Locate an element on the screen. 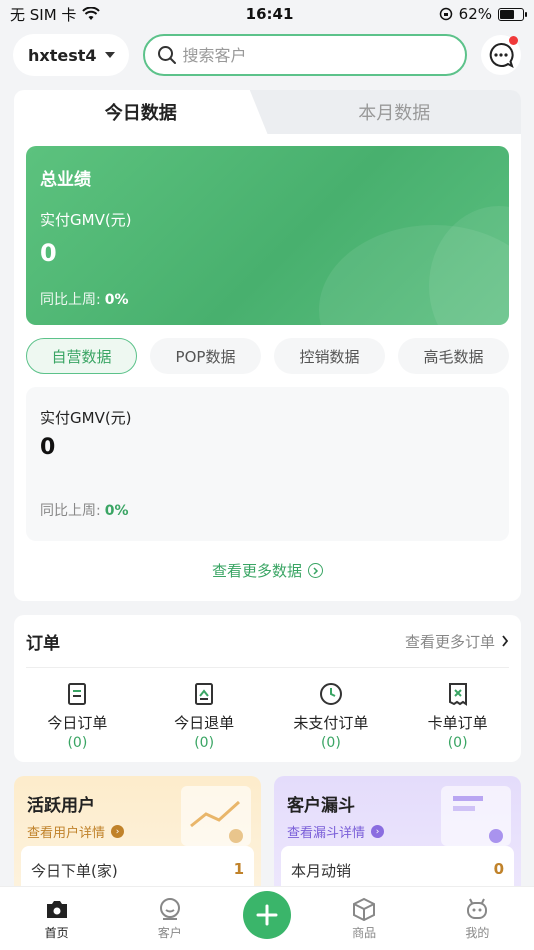 The width and height of the screenshot is (534, 950). chat-bubble-icon is located at coordinates (501, 55).